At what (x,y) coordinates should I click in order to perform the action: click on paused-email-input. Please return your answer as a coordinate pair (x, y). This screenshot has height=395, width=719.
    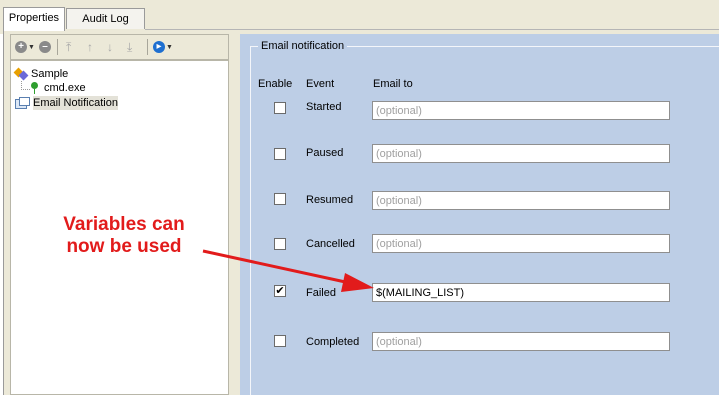
    Looking at the image, I should click on (521, 153).